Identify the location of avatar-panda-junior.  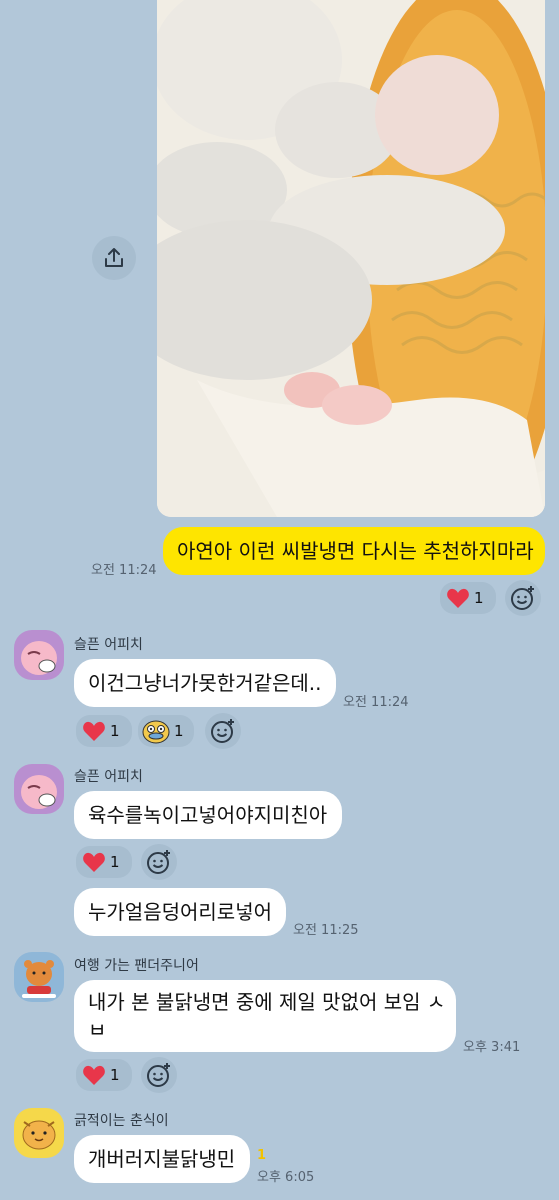
(39, 977).